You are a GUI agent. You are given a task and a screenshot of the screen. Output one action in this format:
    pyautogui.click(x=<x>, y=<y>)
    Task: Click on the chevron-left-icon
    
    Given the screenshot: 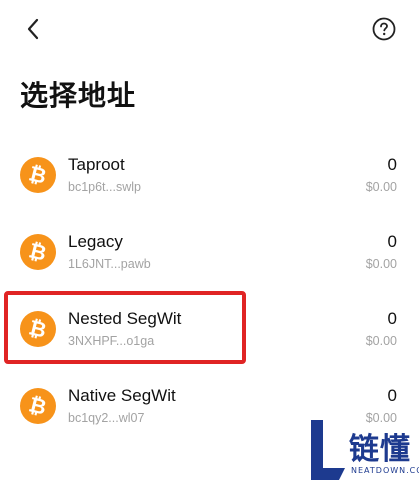 What is the action you would take?
    pyautogui.click(x=33, y=29)
    